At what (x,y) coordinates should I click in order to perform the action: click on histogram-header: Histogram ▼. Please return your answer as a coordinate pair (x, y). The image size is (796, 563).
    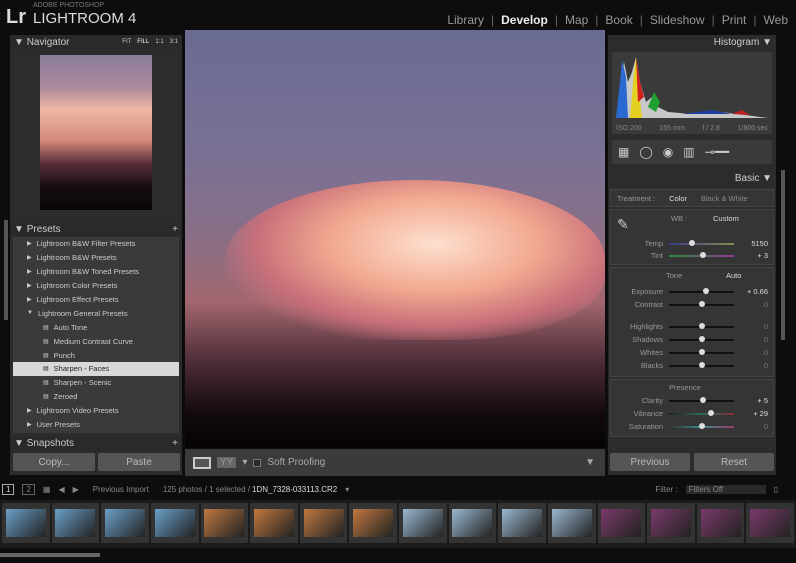
    Looking at the image, I should click on (692, 42).